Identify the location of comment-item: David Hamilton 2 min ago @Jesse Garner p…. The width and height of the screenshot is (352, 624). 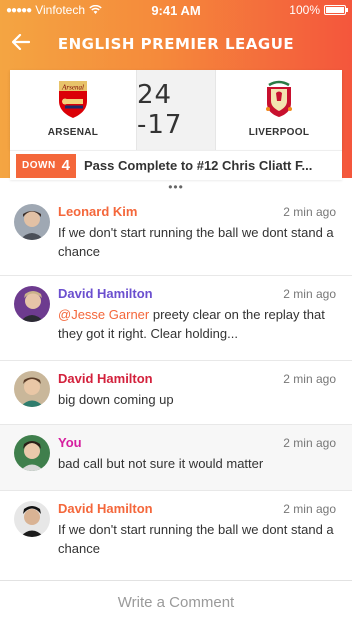
(176, 318).